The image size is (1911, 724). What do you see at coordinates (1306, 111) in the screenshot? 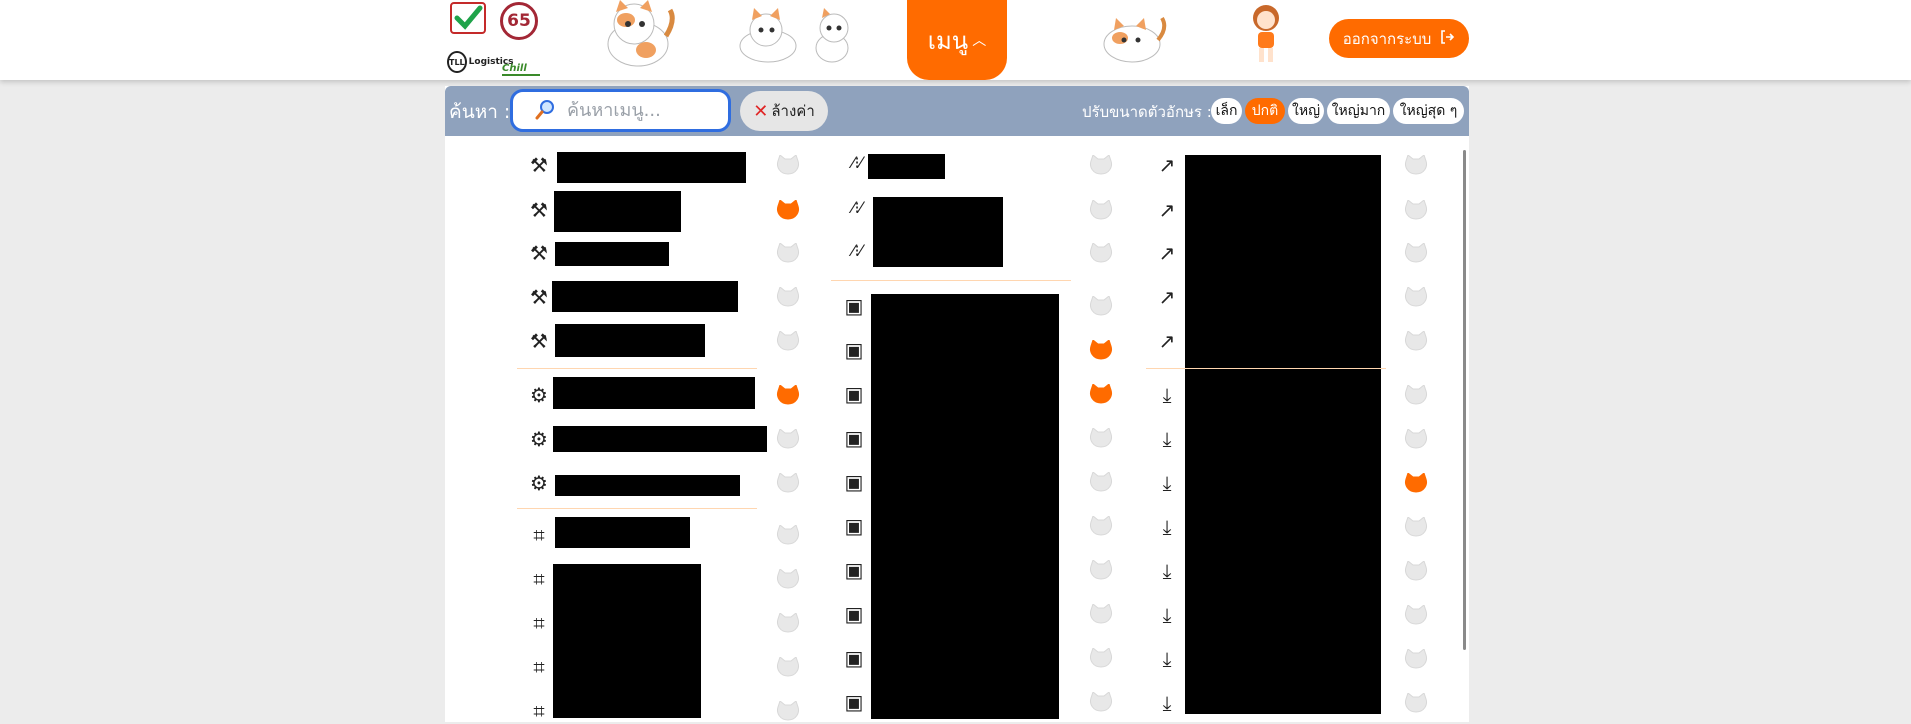
I see `font-size-large-button: ใหญ่` at bounding box center [1306, 111].